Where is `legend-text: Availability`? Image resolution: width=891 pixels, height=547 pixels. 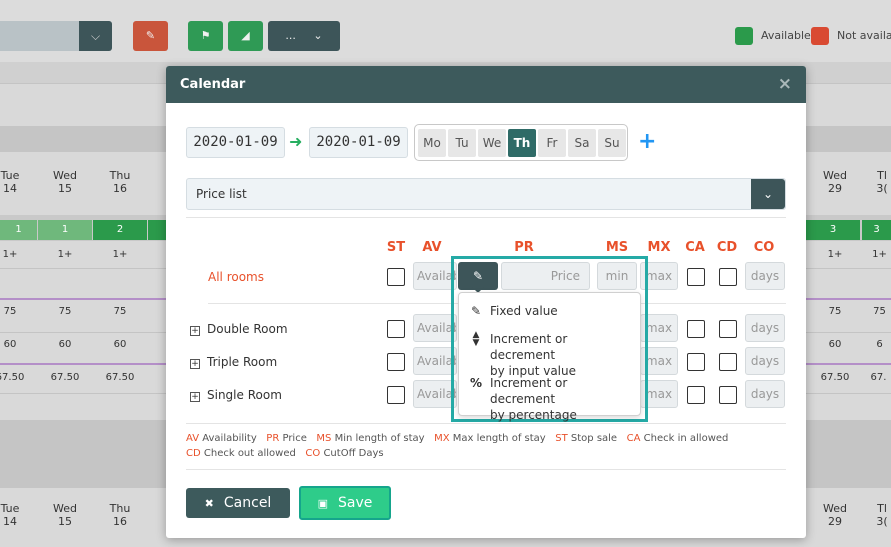
legend-text: Availability is located at coordinates (229, 438).